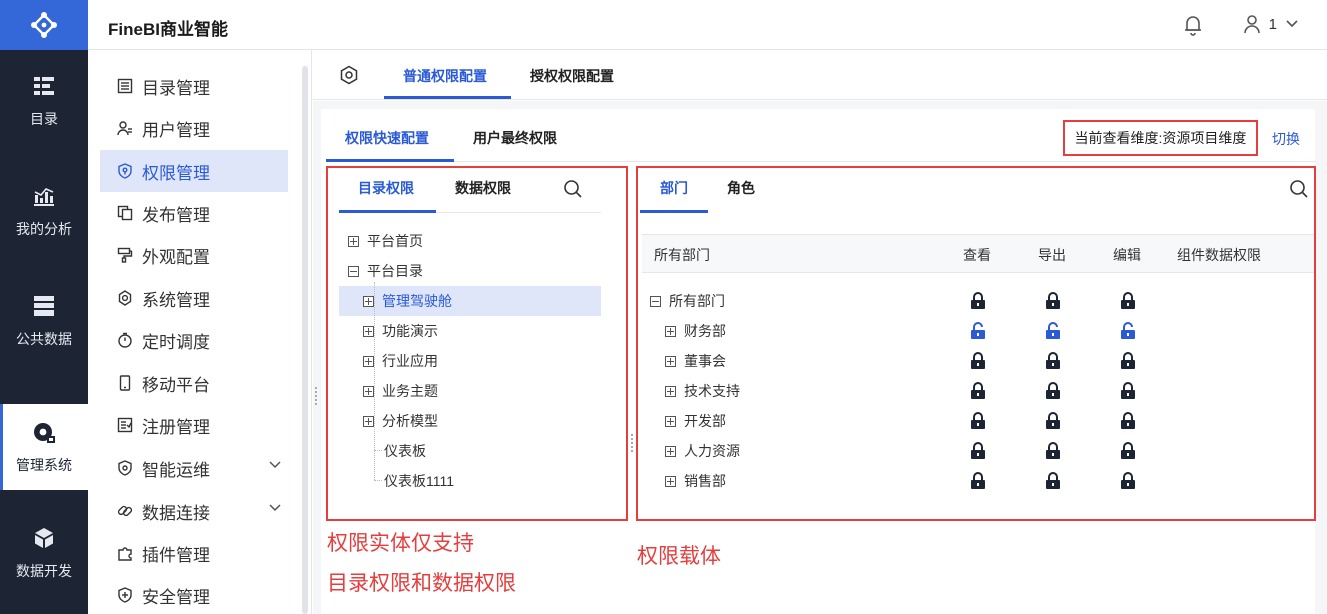  I want to click on settings-gear-icon, so click(349, 77).